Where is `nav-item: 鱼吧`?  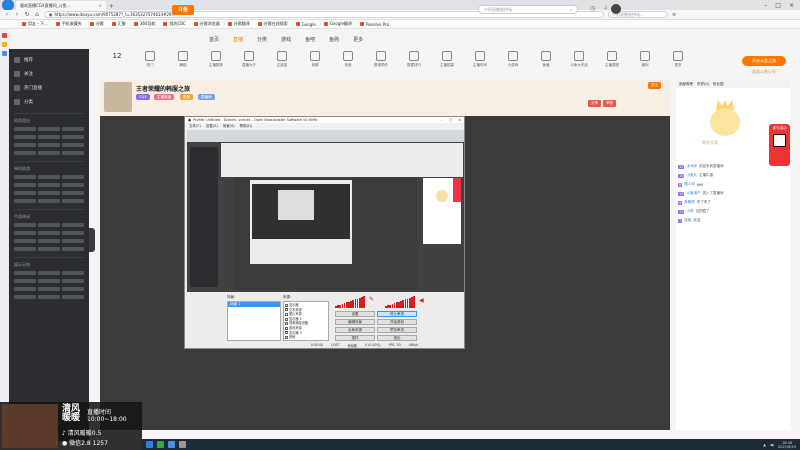
nav-item: 鱼吧 is located at coordinates (310, 39).